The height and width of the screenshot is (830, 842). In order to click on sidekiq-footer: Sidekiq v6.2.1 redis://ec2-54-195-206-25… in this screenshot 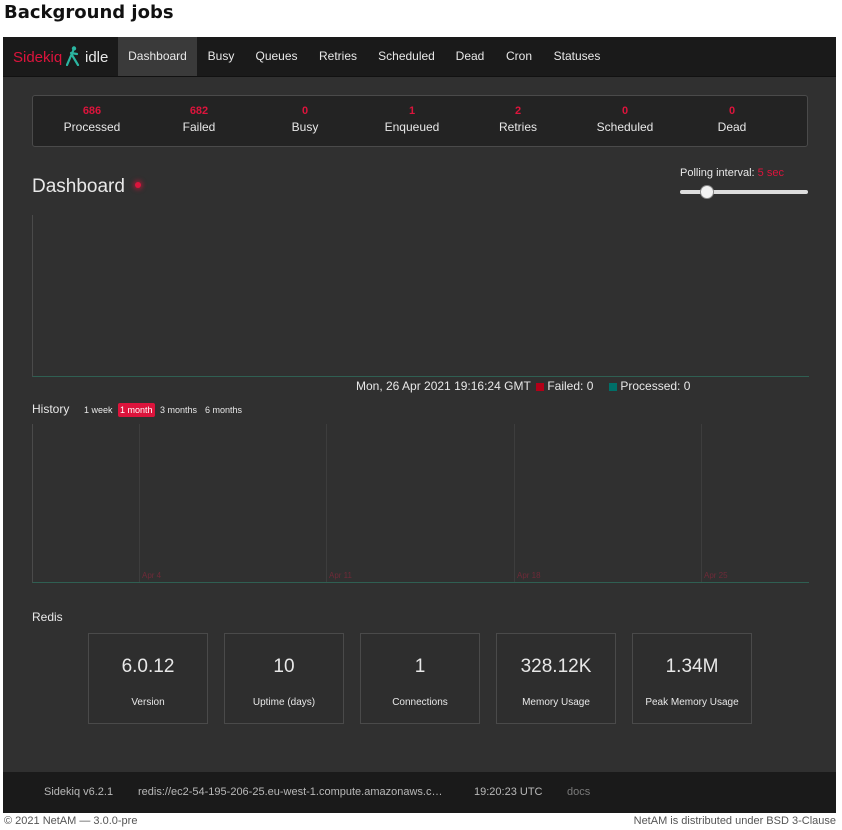, I will do `click(419, 792)`.